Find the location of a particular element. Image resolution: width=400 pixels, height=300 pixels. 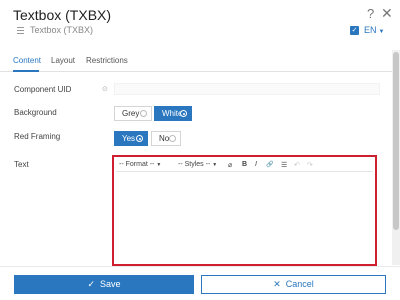

undo-icon: ↶ is located at coordinates (297, 165).